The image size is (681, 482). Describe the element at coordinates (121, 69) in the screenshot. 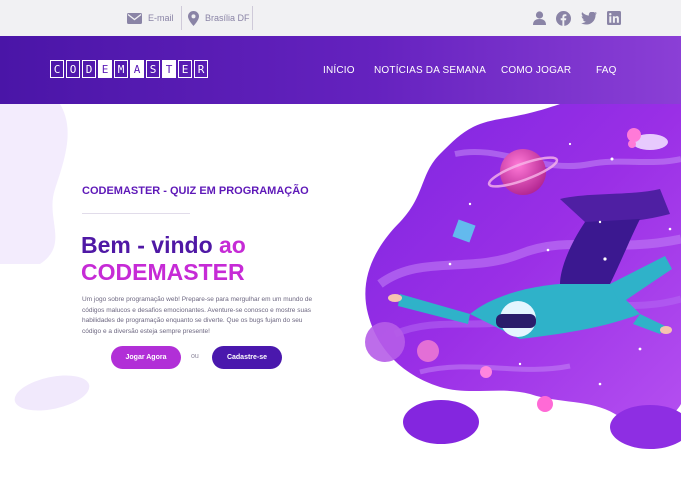

I see `logo-letter: M` at that location.